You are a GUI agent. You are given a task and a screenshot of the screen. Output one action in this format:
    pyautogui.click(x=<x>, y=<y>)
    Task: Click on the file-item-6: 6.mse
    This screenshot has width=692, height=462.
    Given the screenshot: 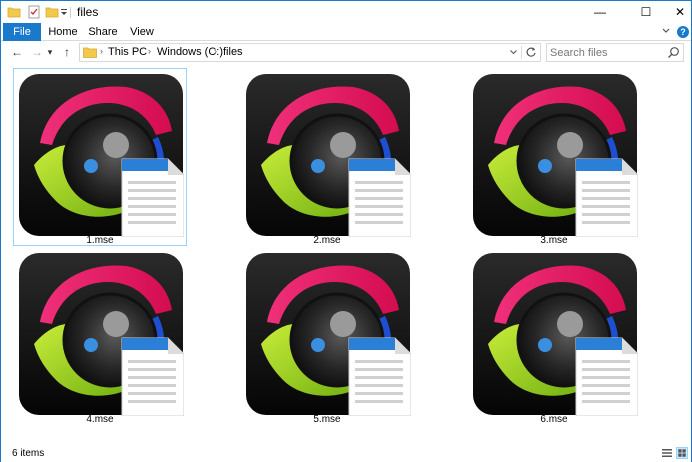 What is the action you would take?
    pyautogui.click(x=554, y=336)
    